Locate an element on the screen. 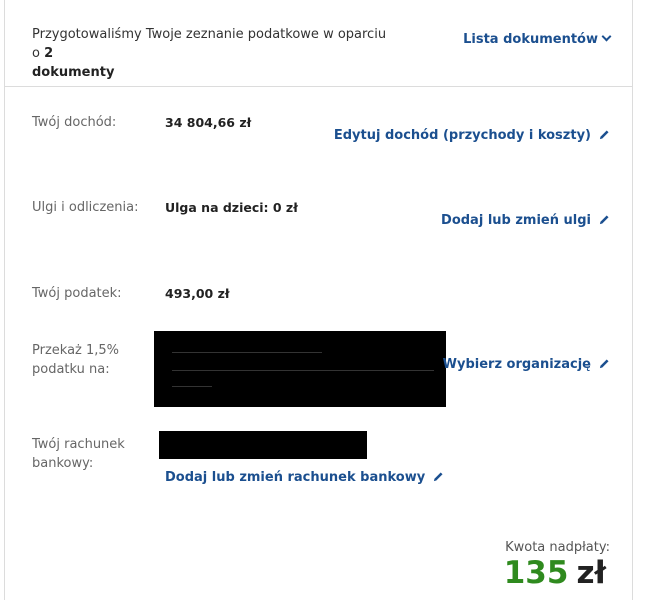  choose-organization-label: Wybierz organizację is located at coordinates (516, 364).